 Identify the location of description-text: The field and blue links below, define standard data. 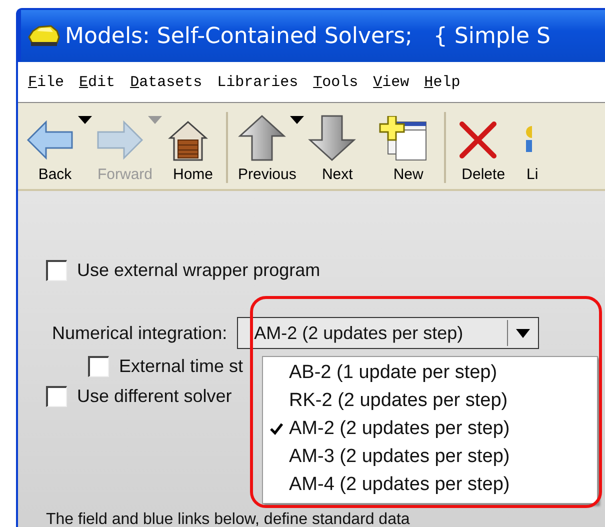
(228, 519).